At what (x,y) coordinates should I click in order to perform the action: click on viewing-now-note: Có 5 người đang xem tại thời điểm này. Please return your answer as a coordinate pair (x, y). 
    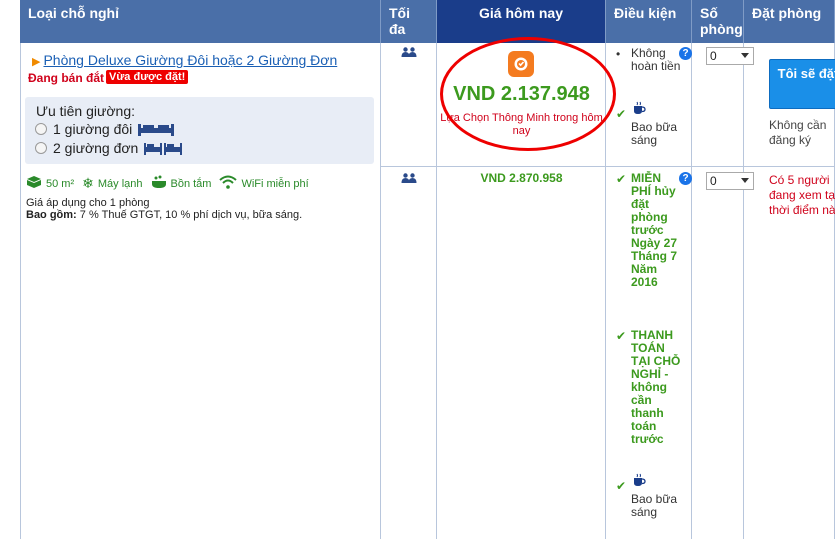
    Looking at the image, I should click on (802, 195).